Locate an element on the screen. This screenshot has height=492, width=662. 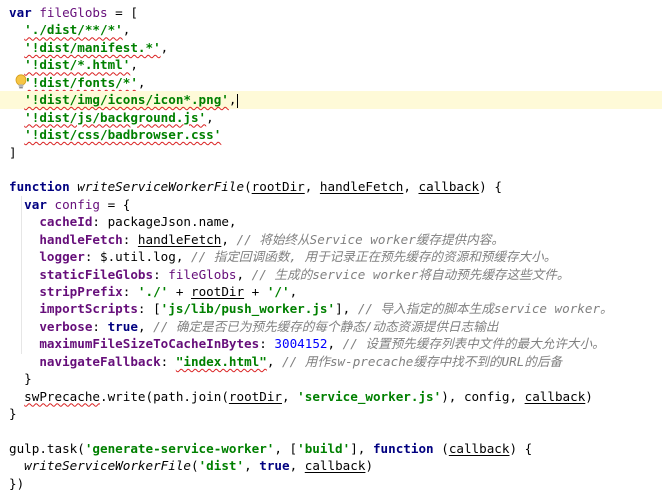
code-line: '!dist/fonts/*', is located at coordinates (331, 82).